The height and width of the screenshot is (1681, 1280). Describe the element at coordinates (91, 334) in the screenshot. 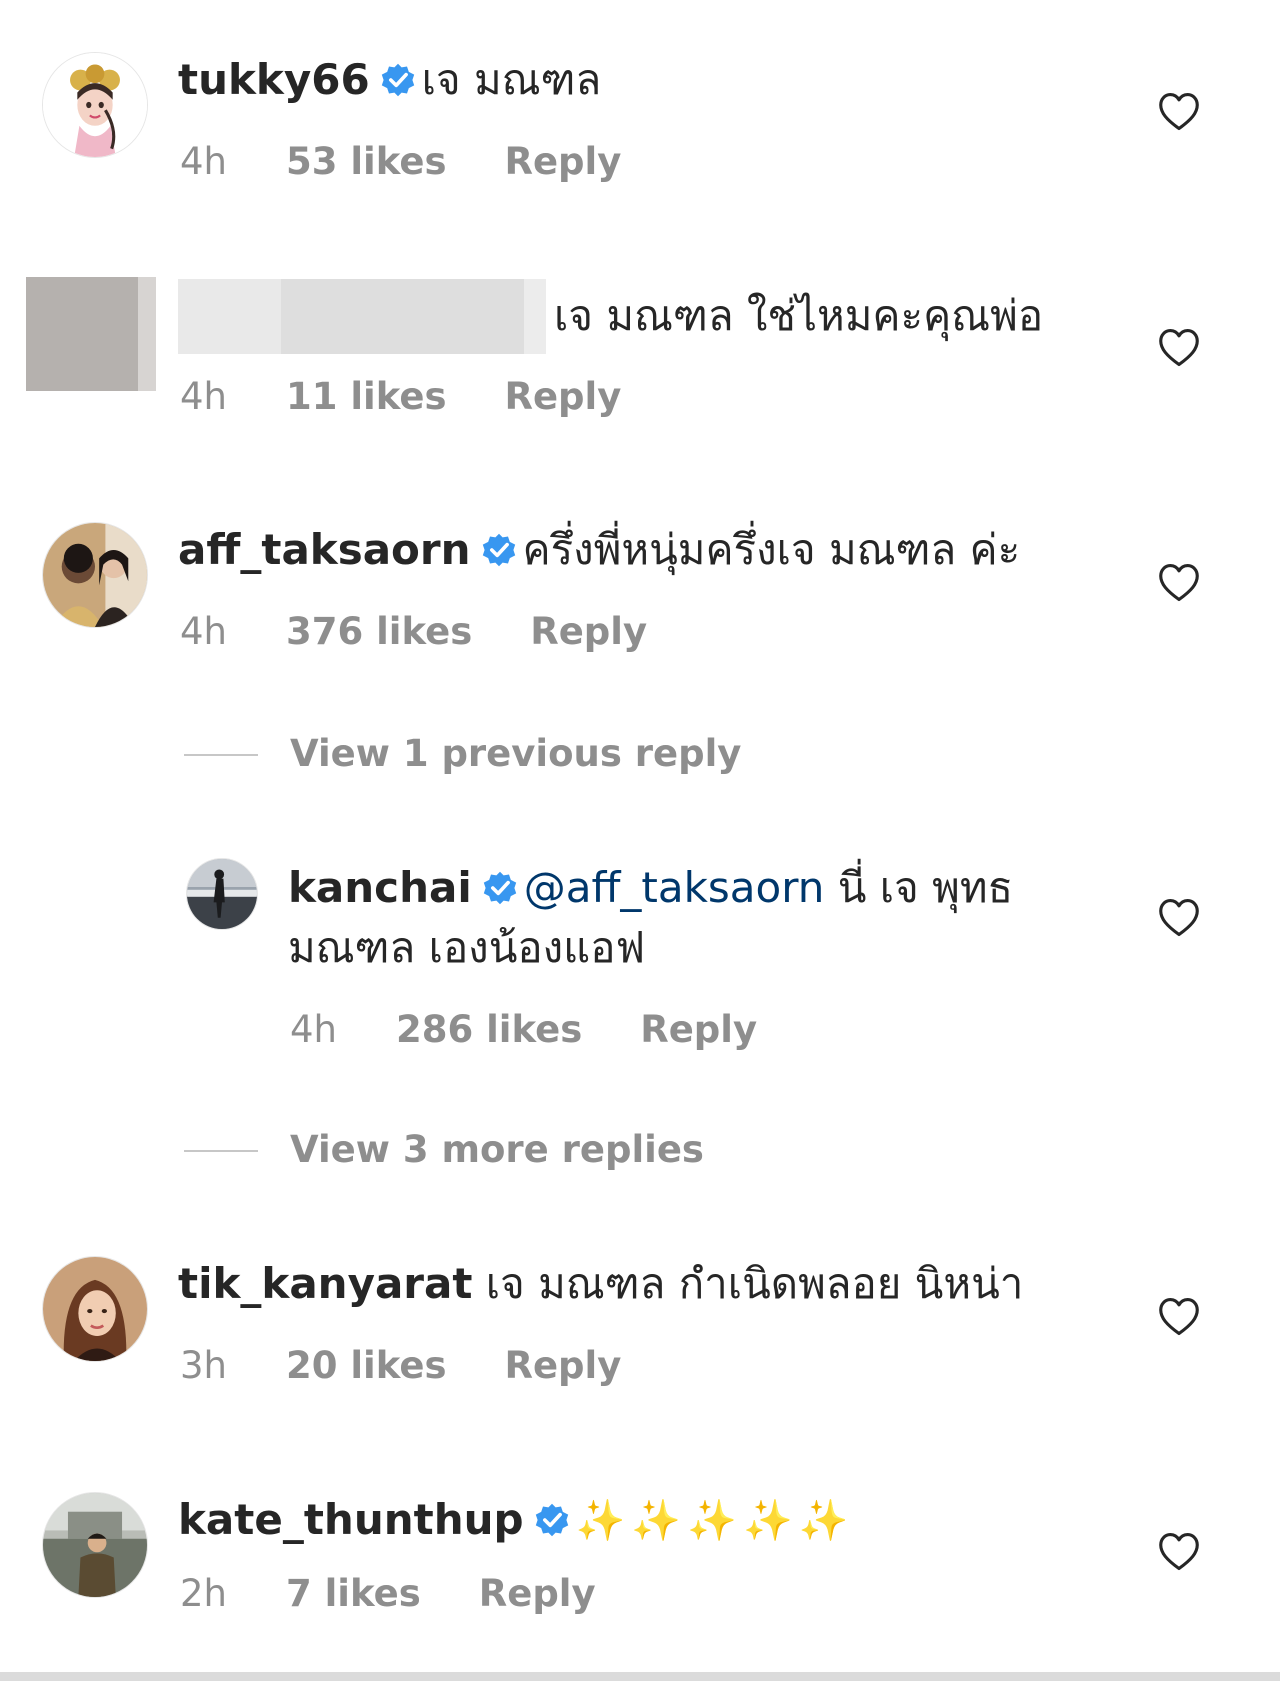

I see `redacted-avatar` at that location.